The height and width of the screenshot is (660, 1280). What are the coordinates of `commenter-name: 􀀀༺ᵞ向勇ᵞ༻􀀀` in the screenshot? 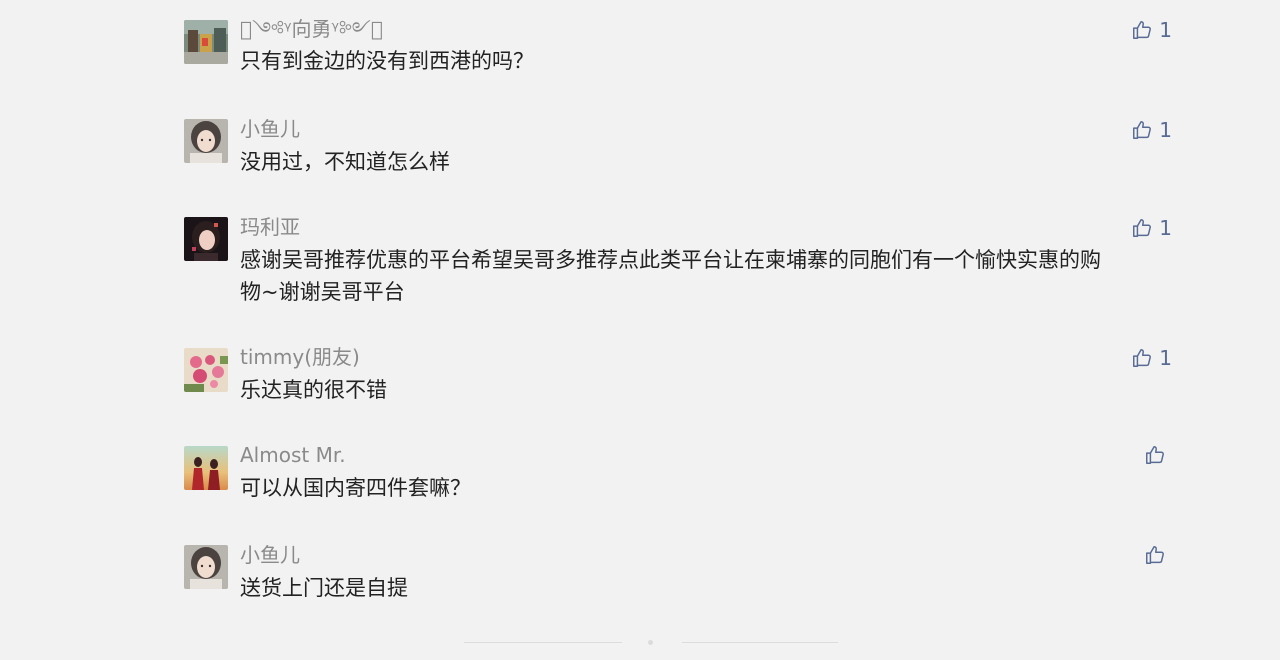 It's located at (311, 29).